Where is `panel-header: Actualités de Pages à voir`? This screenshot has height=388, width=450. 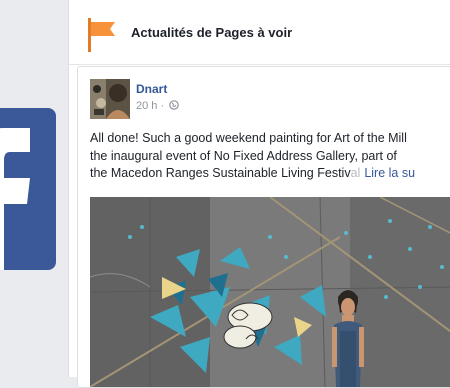
panel-header: Actualités de Pages à voir is located at coordinates (259, 32).